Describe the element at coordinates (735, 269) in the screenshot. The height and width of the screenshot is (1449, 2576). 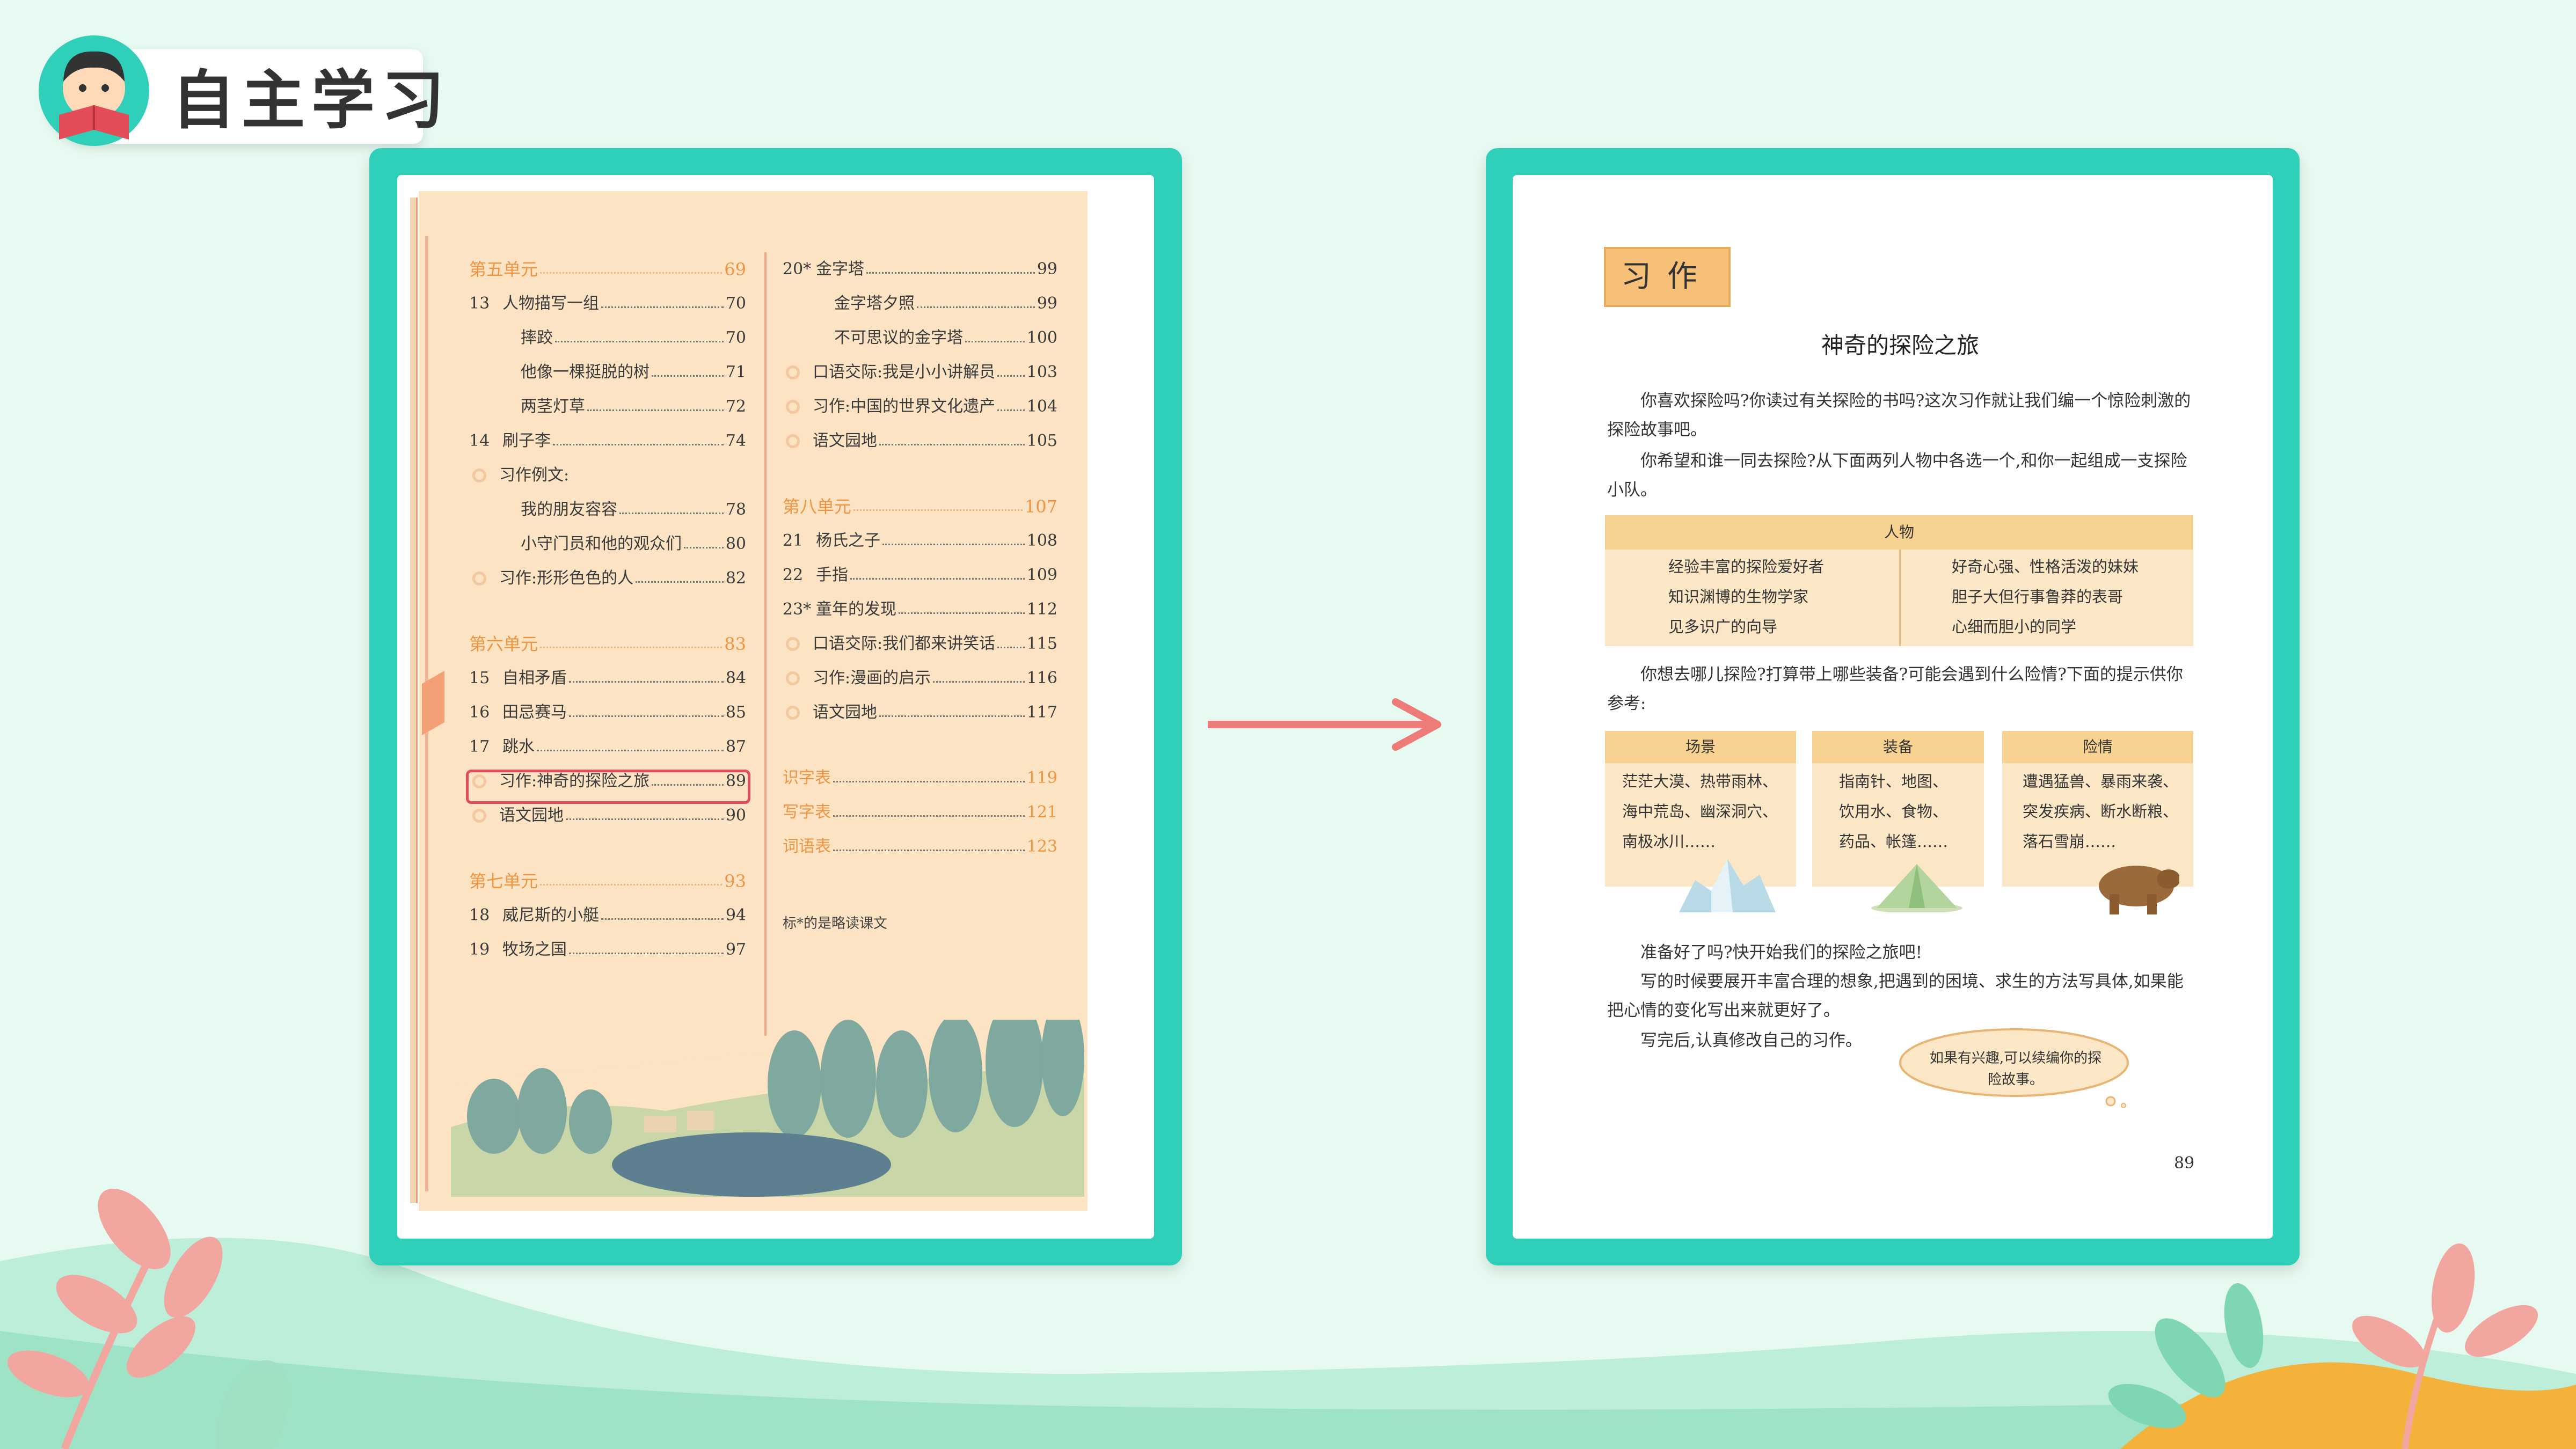
I see `toc-item-page: 69` at that location.